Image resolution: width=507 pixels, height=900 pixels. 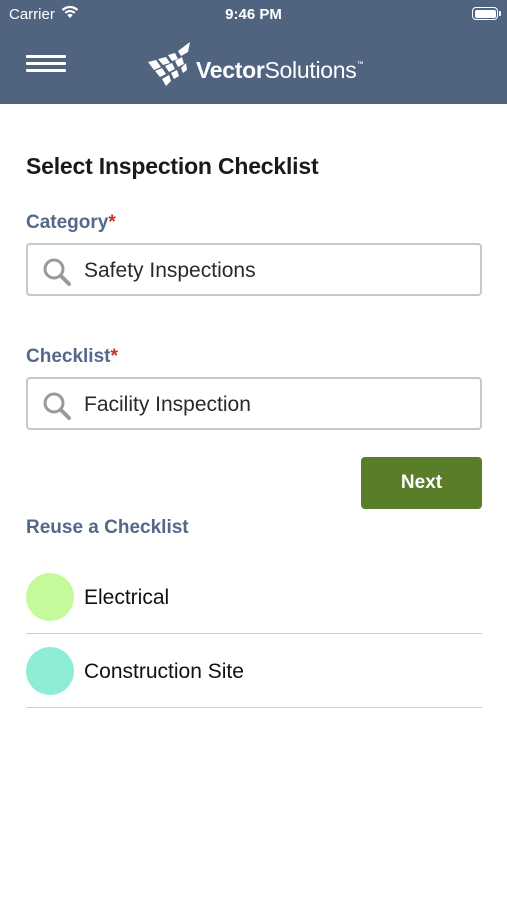 I want to click on category-field: Safety Inspections, so click(x=254, y=269).